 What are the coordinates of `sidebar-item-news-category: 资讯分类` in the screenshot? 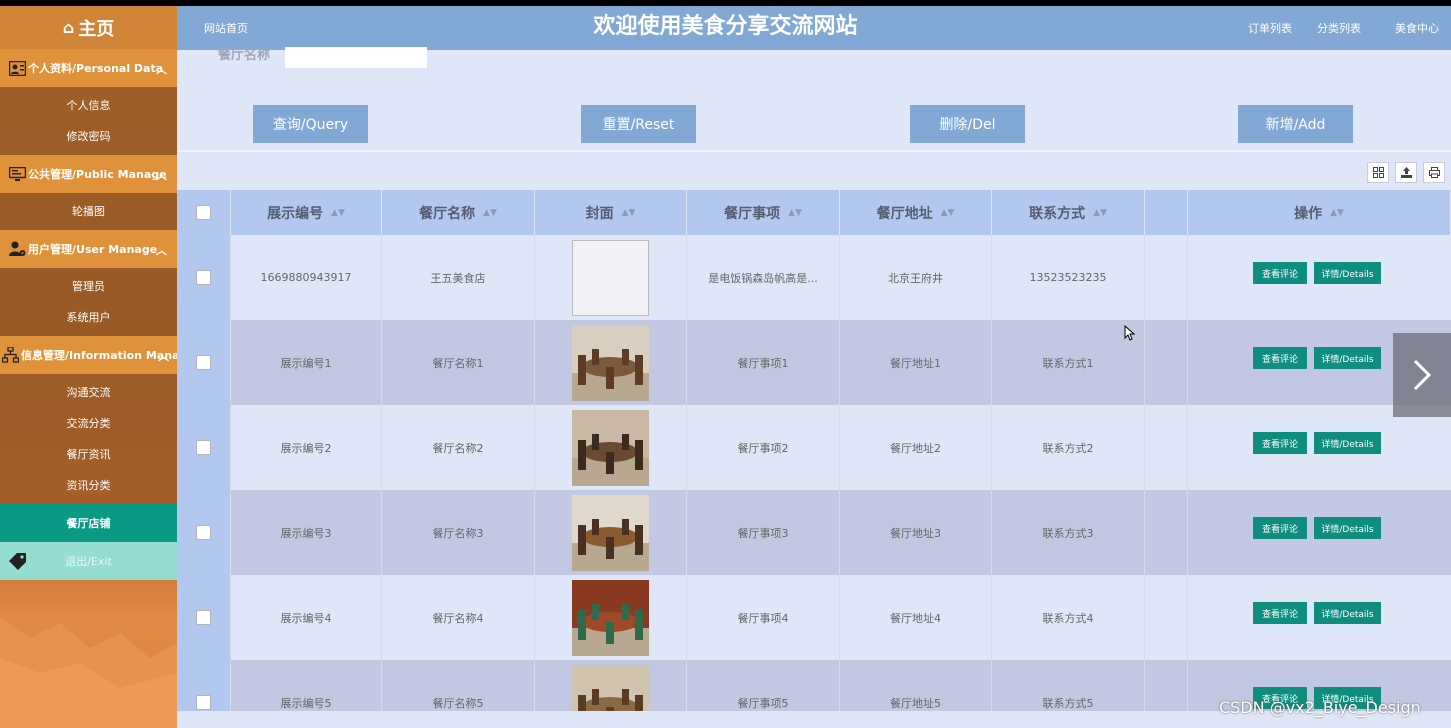 It's located at (88, 484).